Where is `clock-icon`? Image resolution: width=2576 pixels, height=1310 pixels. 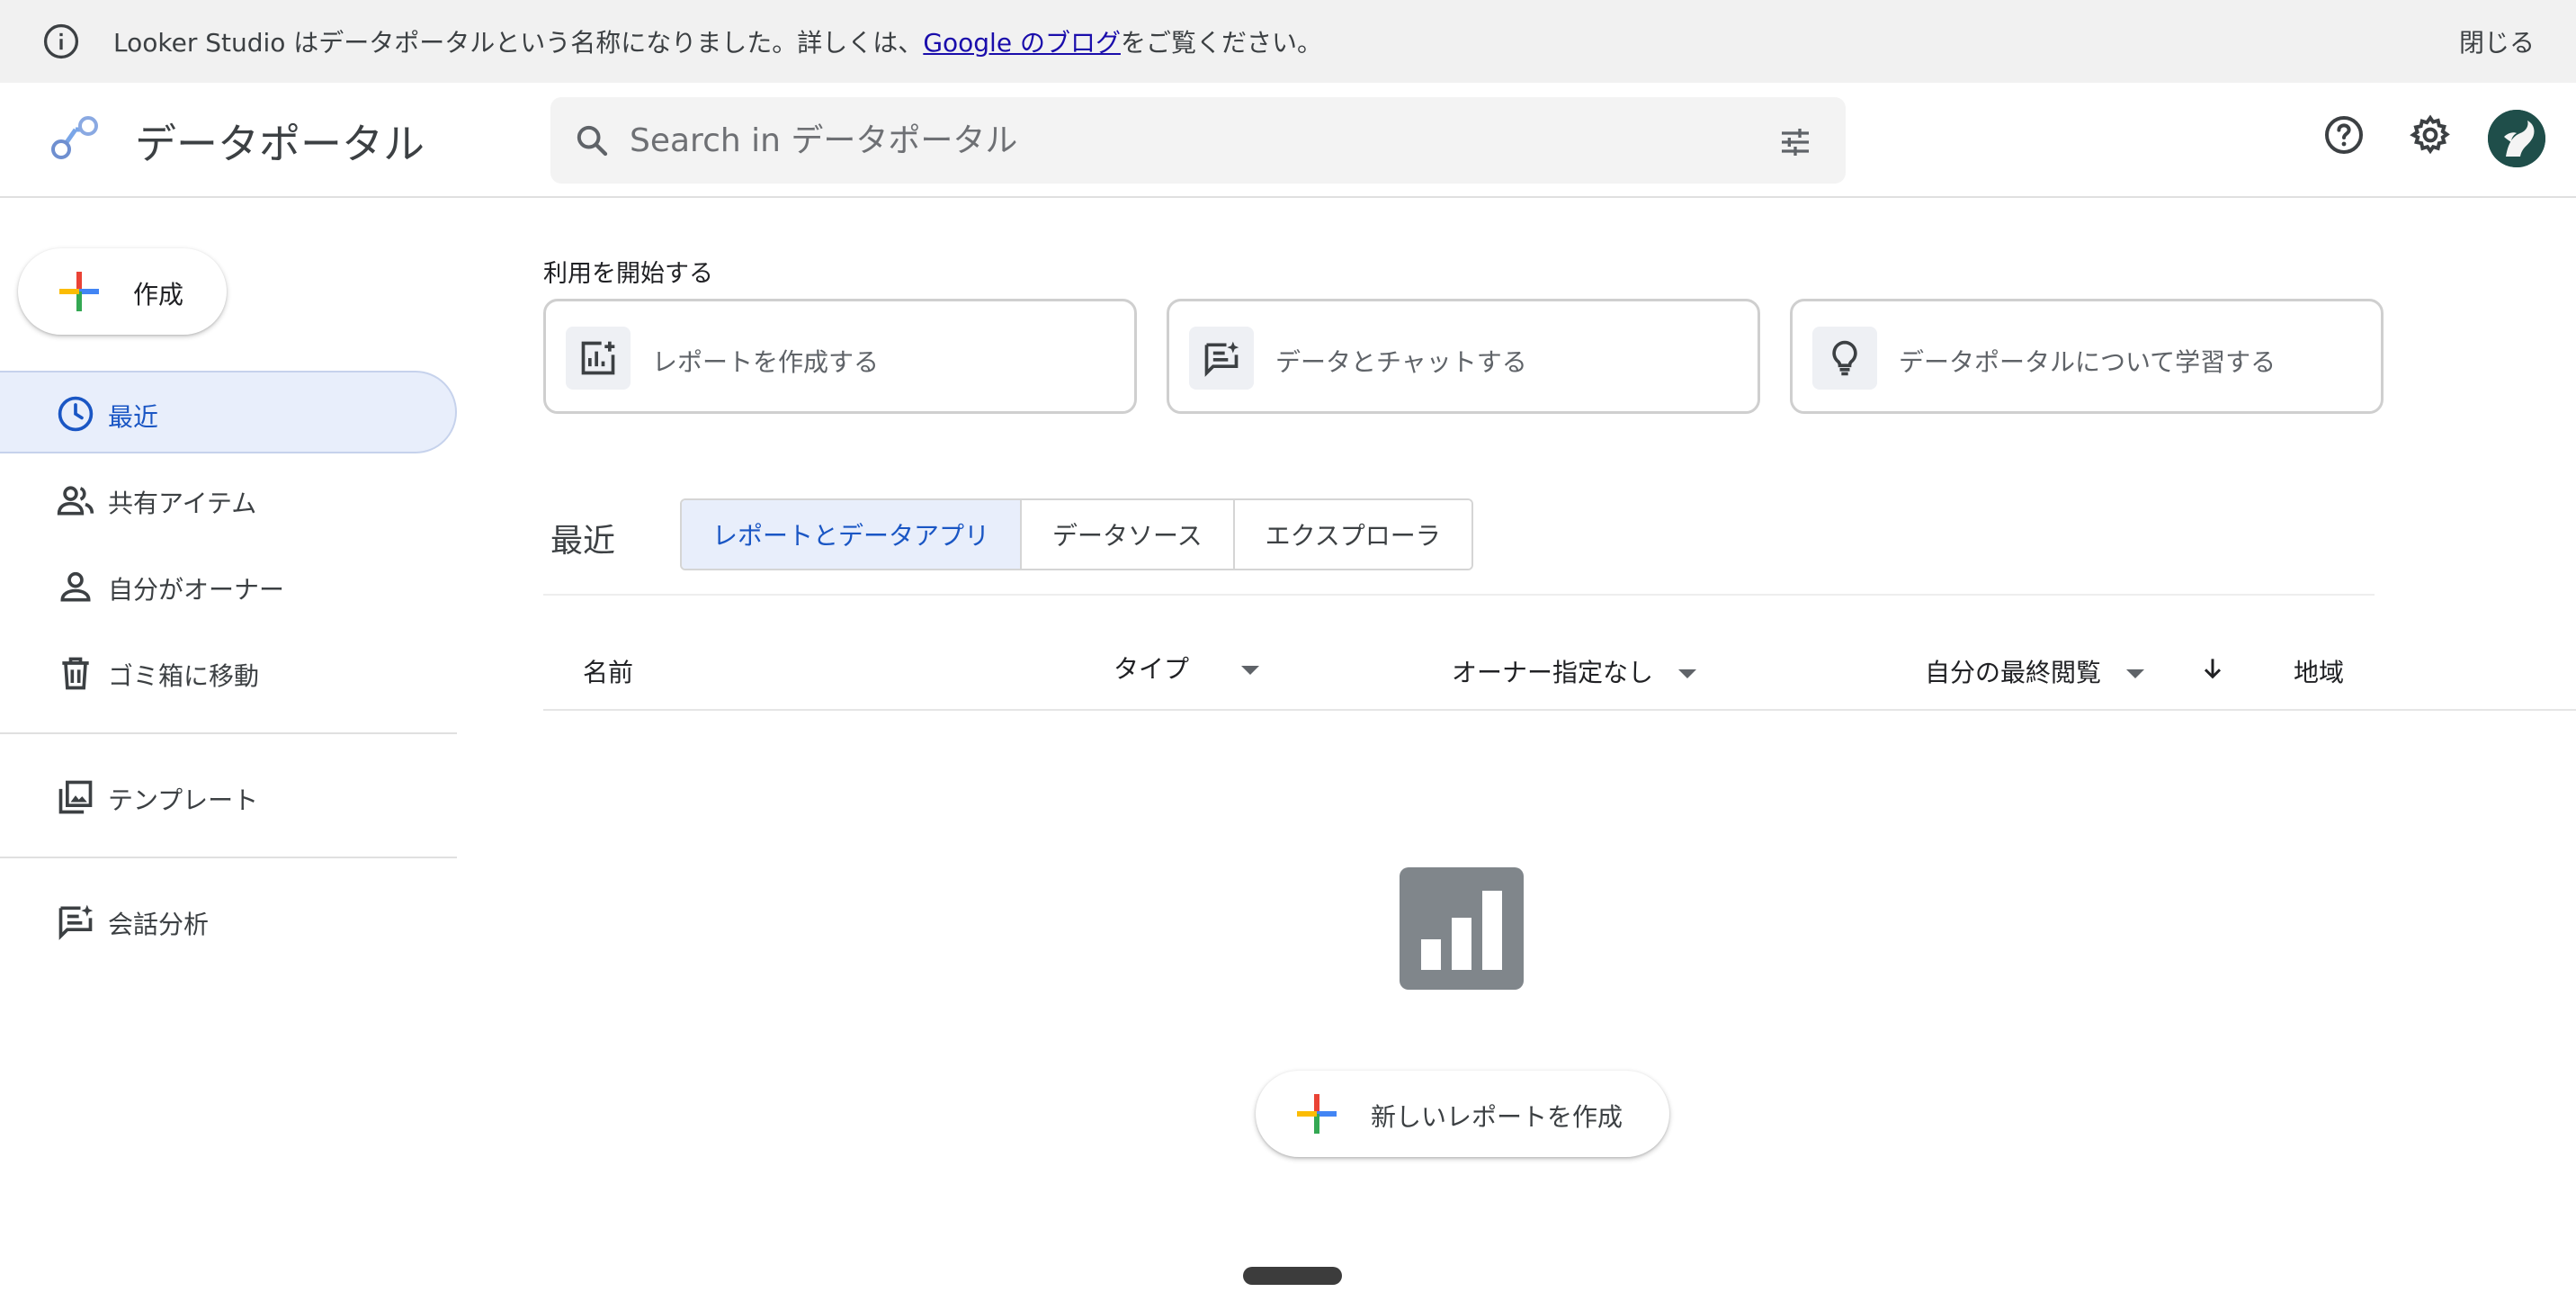 clock-icon is located at coordinates (76, 414).